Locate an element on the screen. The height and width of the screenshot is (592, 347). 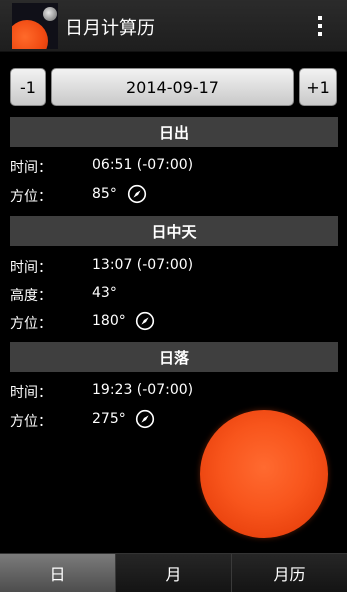
sunrise-time-row: 时间： 06:51 (-07:00) is located at coordinates (174, 167).